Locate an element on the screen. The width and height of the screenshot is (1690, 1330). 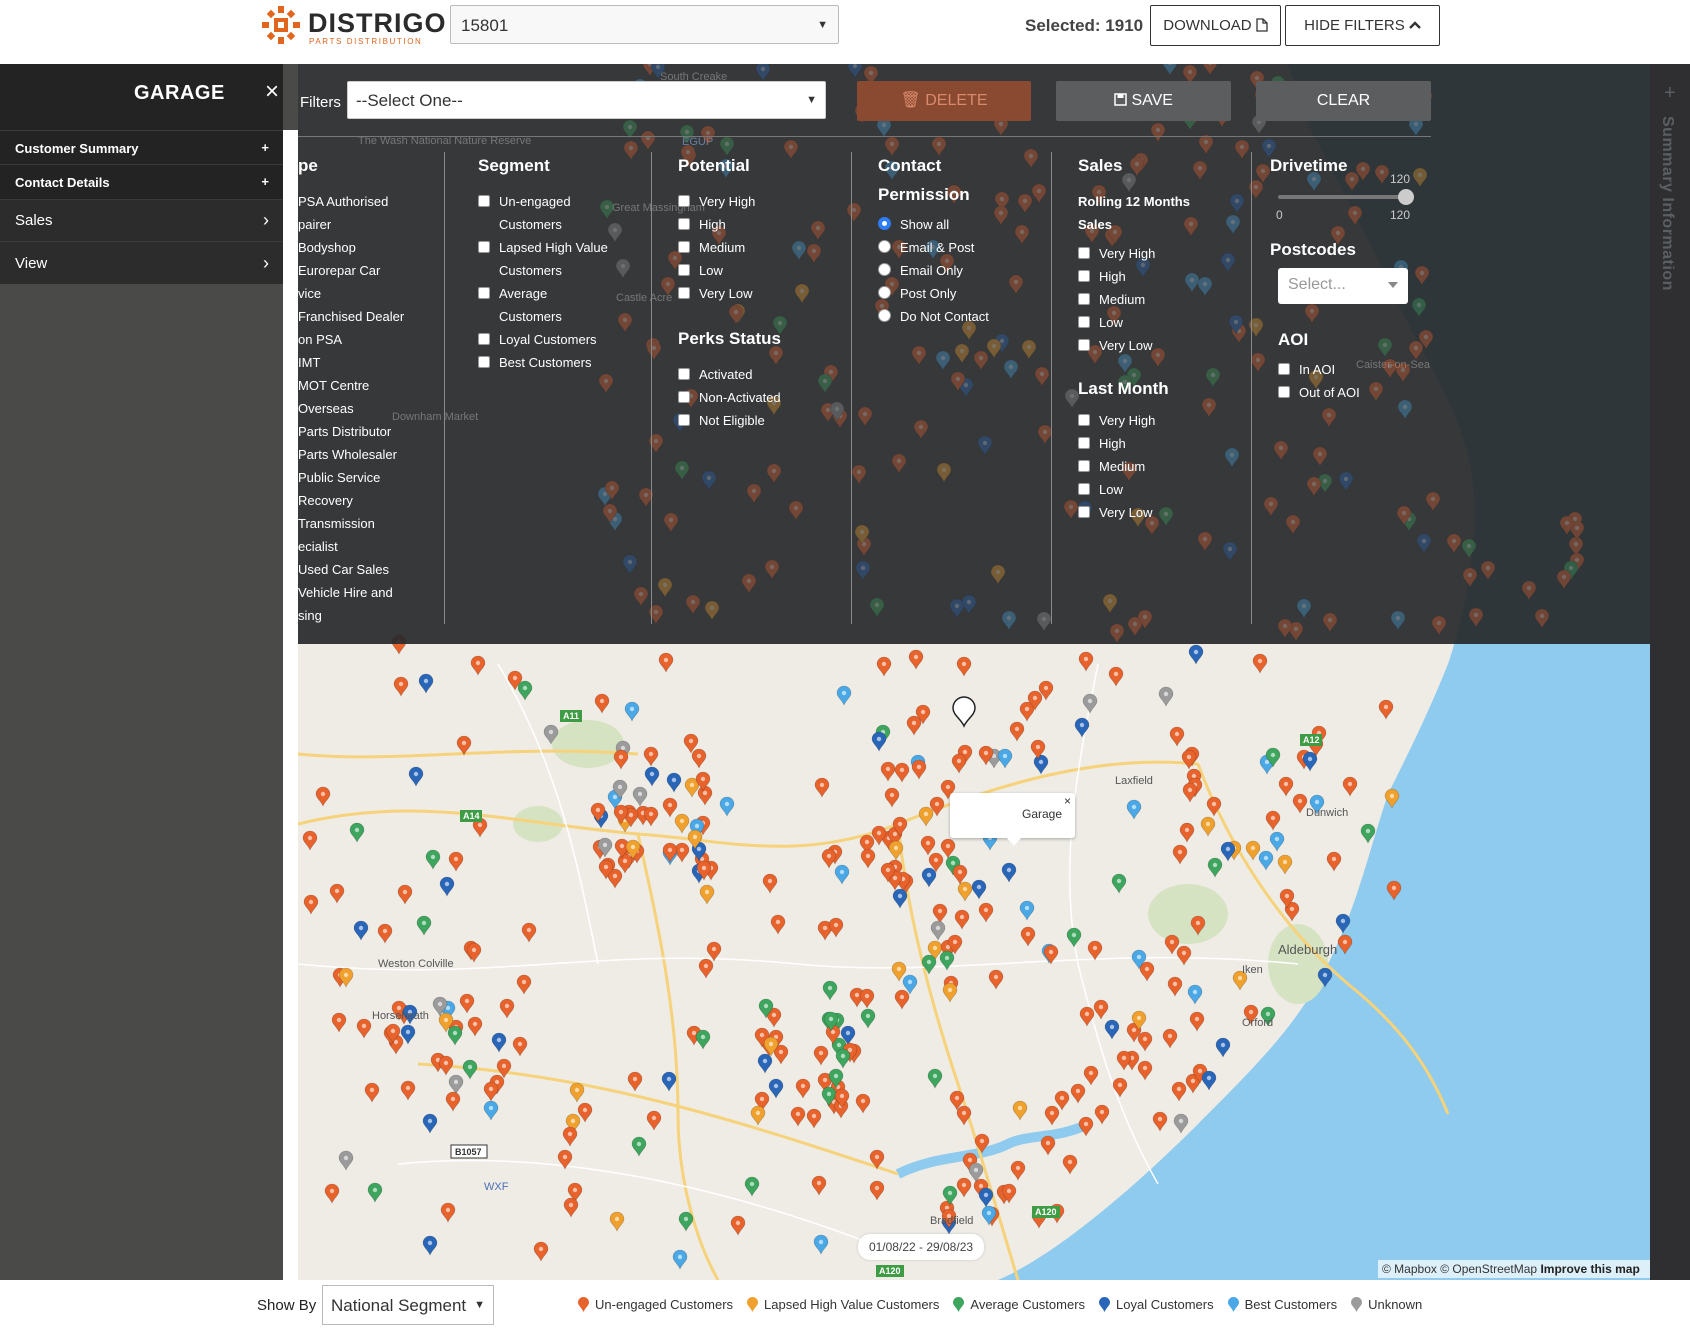
sidebar-item-customer-summary: Customer Summary + is located at coordinates (141, 147).